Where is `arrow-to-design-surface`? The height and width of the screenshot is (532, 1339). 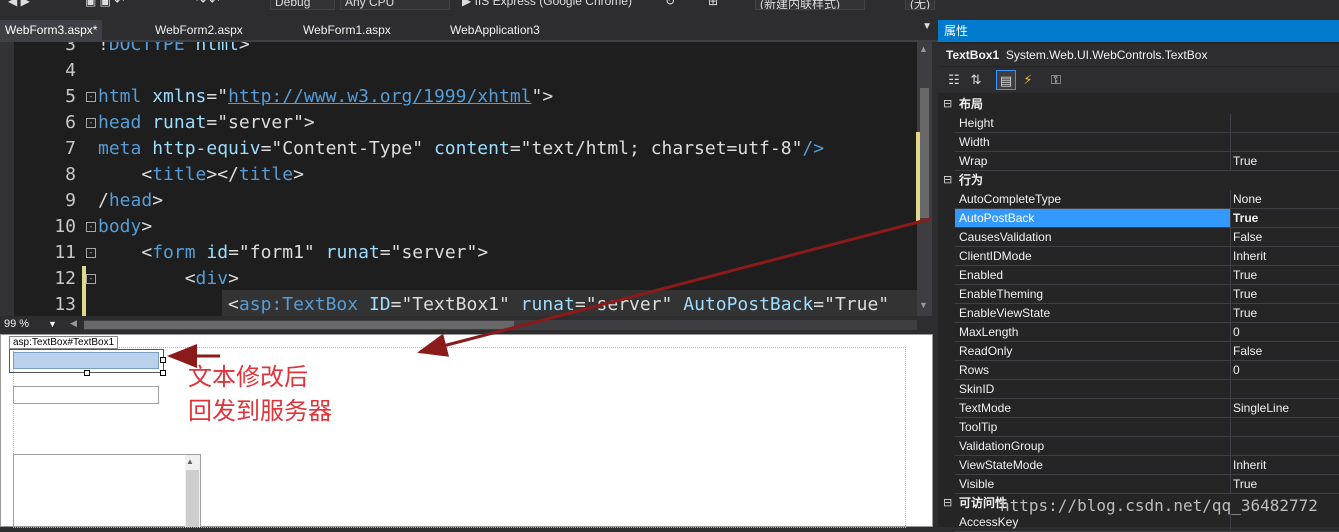 arrow-to-design-surface is located at coordinates (674, 287).